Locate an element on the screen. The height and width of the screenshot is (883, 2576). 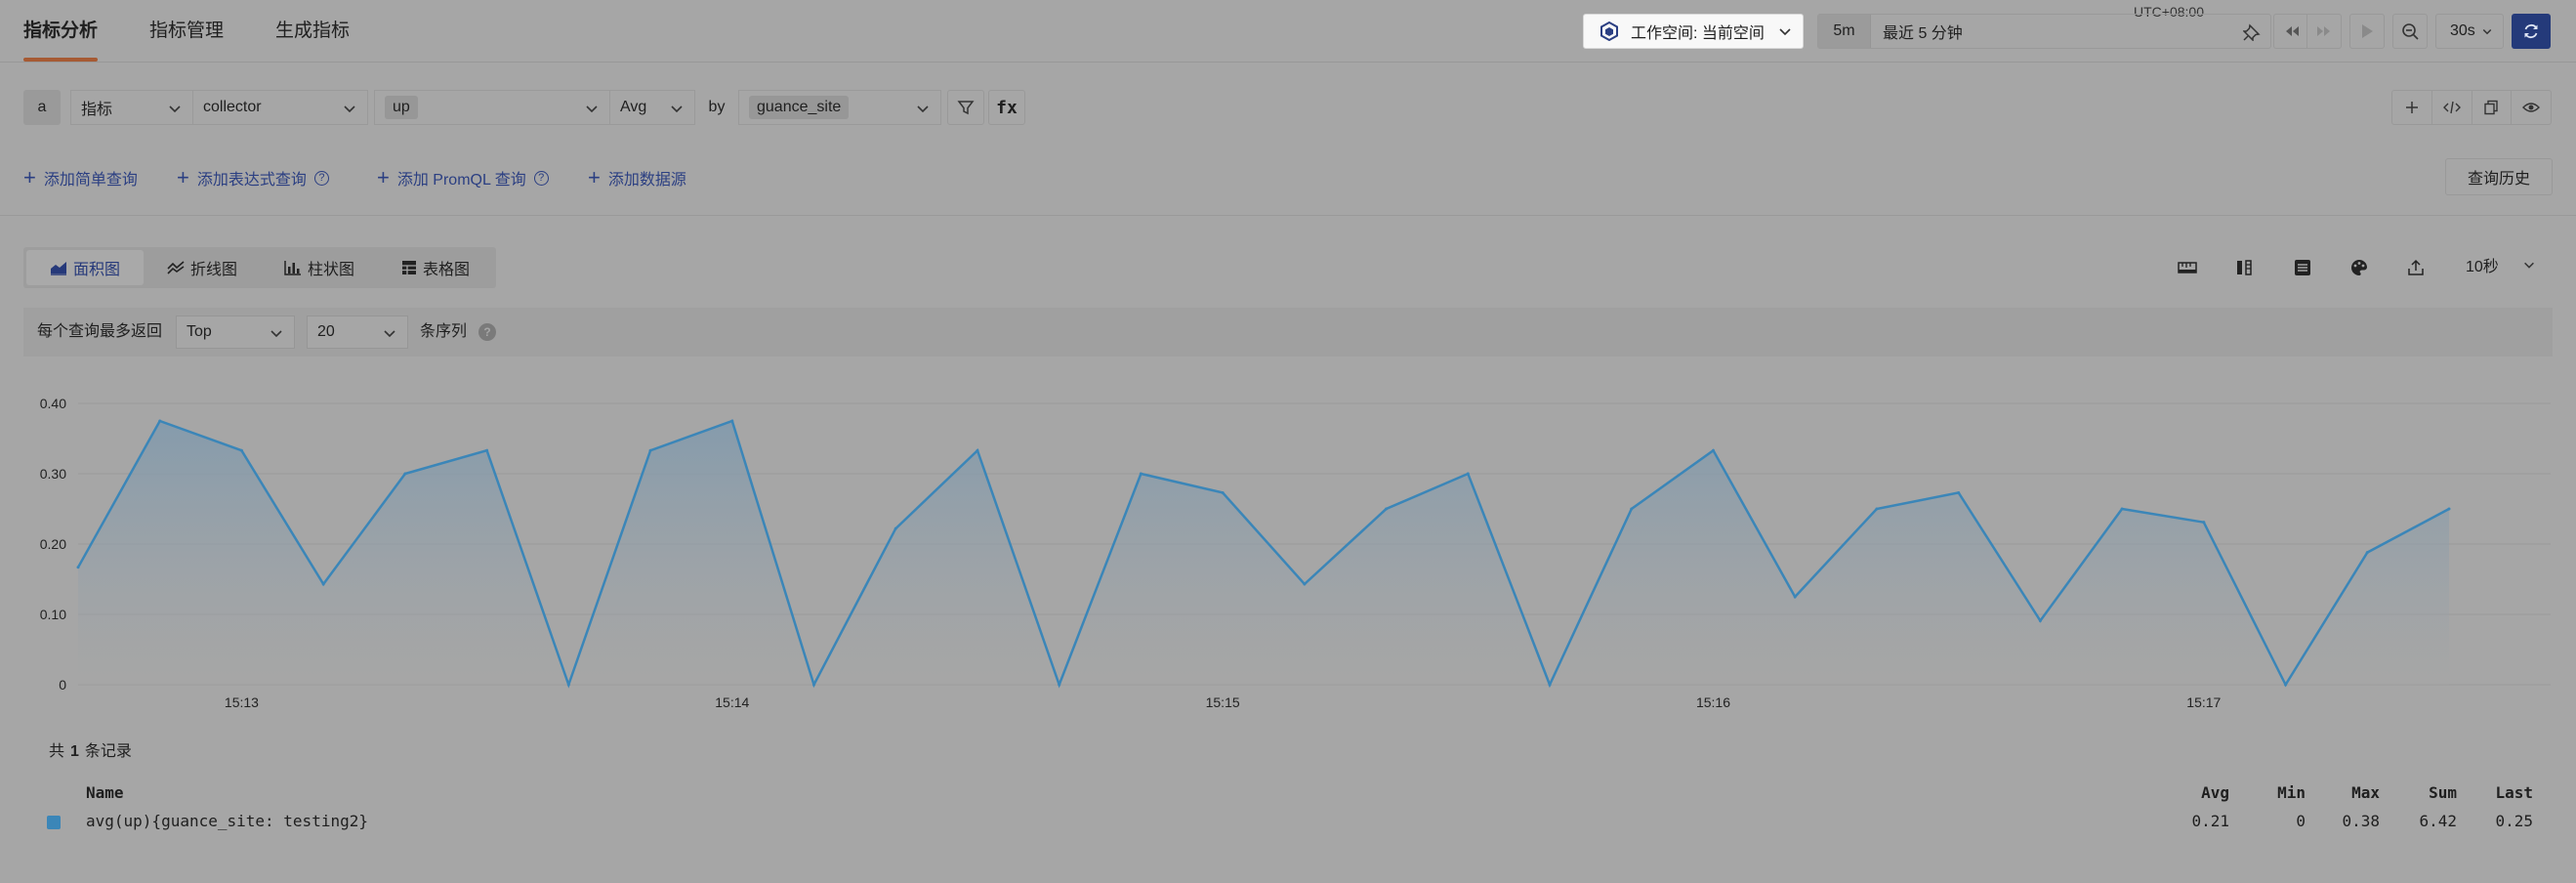
filter-button is located at coordinates (965, 108).